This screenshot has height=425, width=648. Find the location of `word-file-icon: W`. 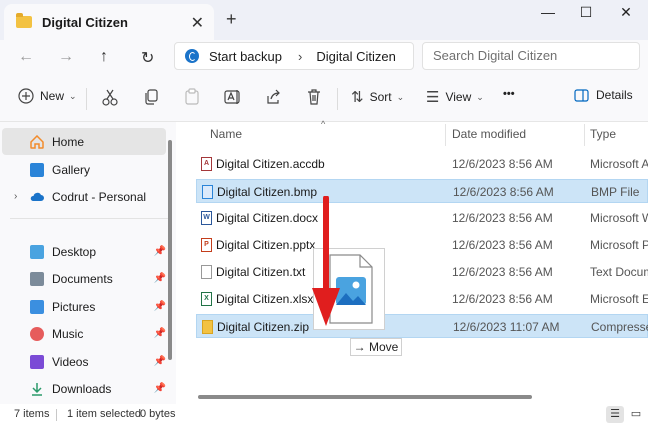

word-file-icon: W is located at coordinates (206, 218).